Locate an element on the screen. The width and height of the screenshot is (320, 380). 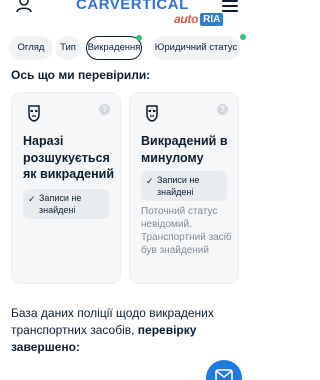
top-bar: CARVERTICAL auto RIA is located at coordinates (125, 13).